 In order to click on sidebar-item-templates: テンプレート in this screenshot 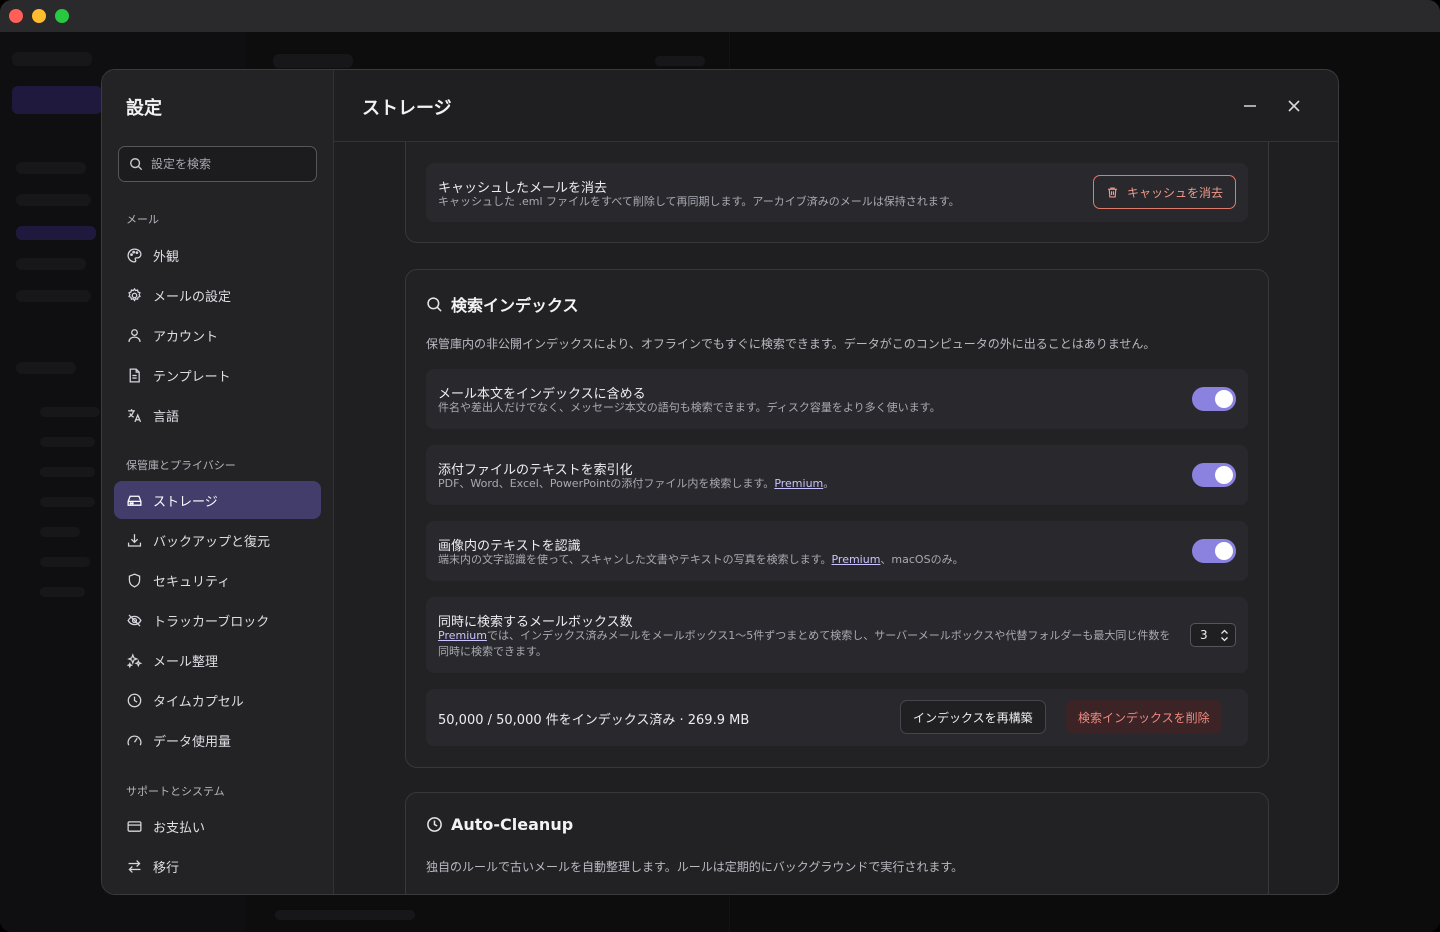, I will do `click(217, 375)`.